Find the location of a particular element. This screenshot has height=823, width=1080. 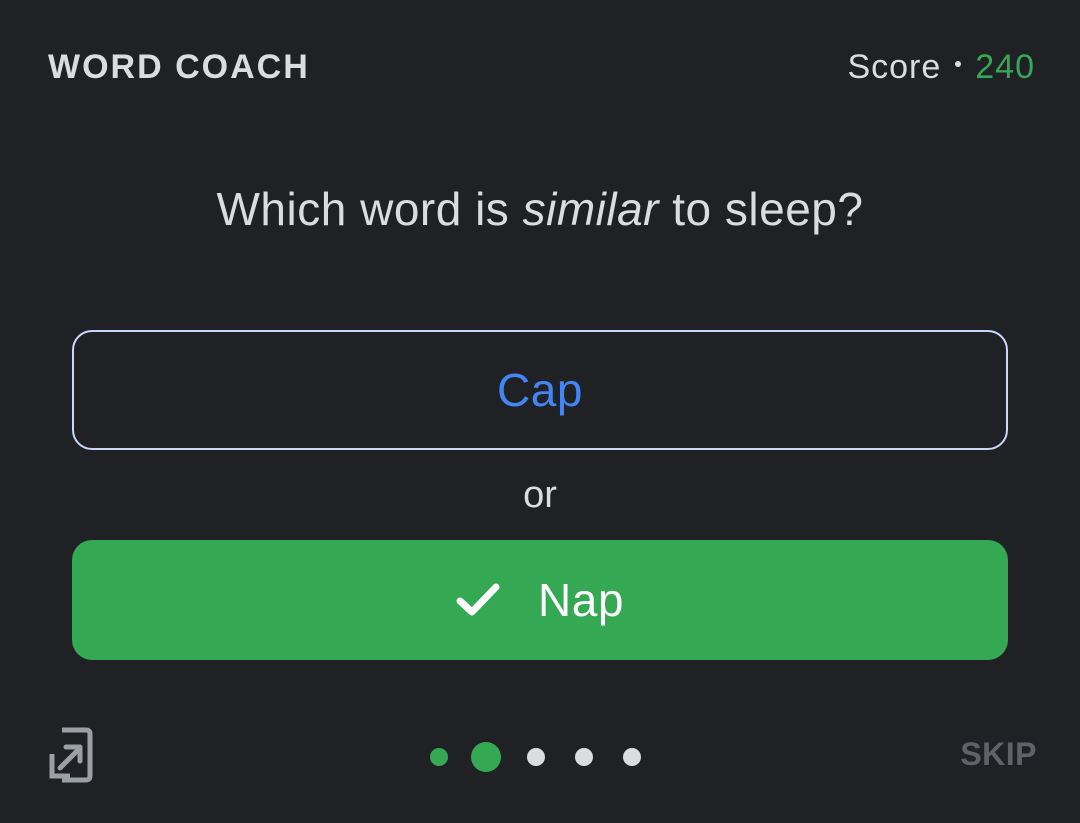

or-separator: or is located at coordinates (540, 495).